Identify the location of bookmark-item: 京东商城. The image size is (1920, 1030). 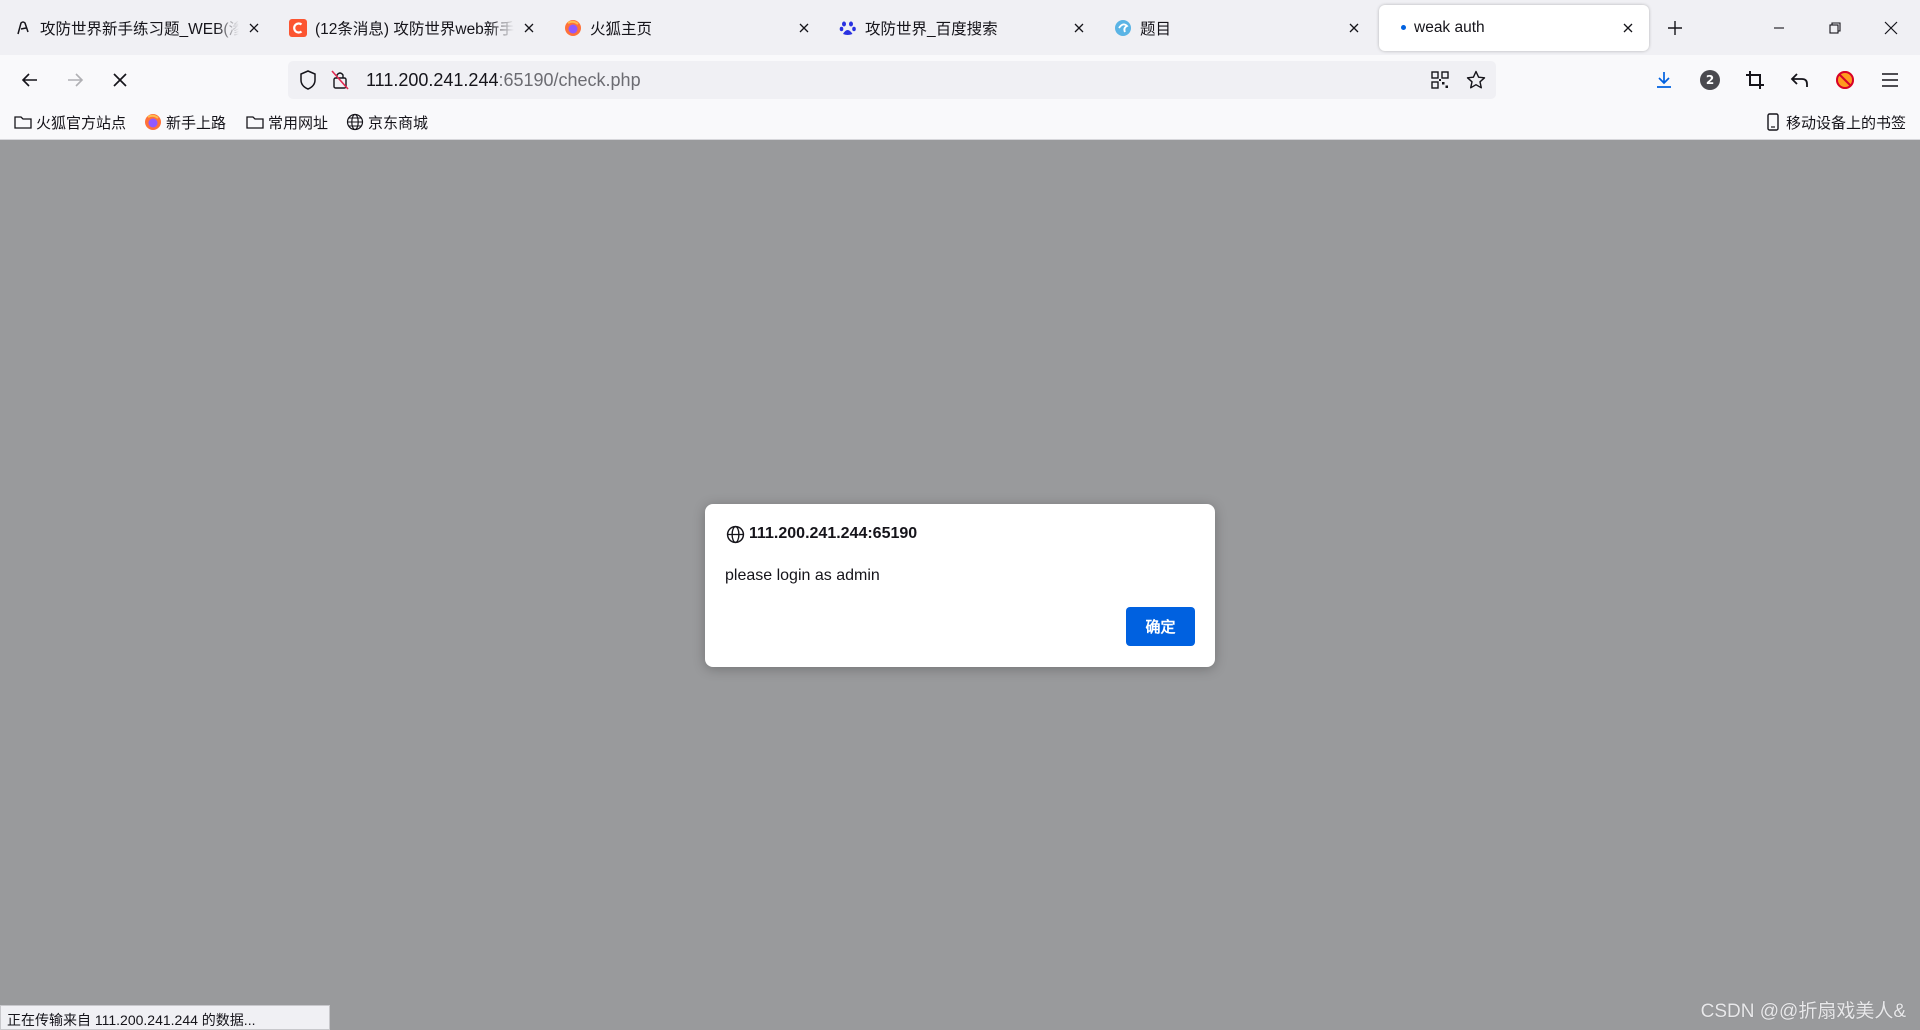
(387, 122).